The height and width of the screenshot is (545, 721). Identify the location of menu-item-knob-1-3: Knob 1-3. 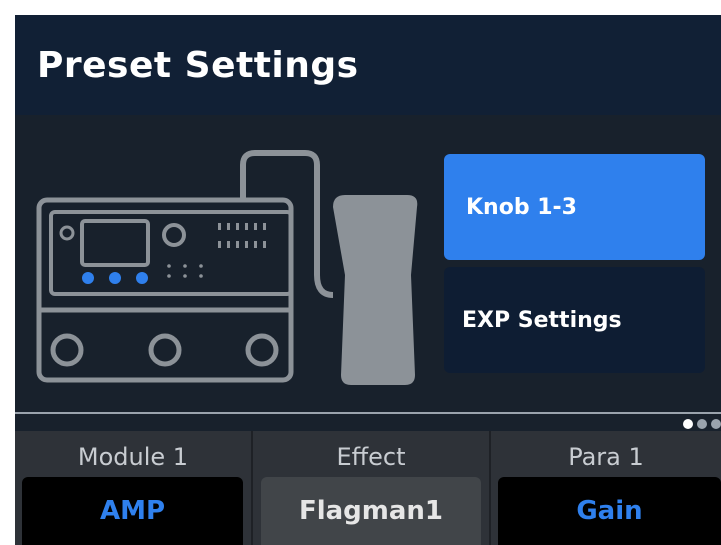
(574, 207).